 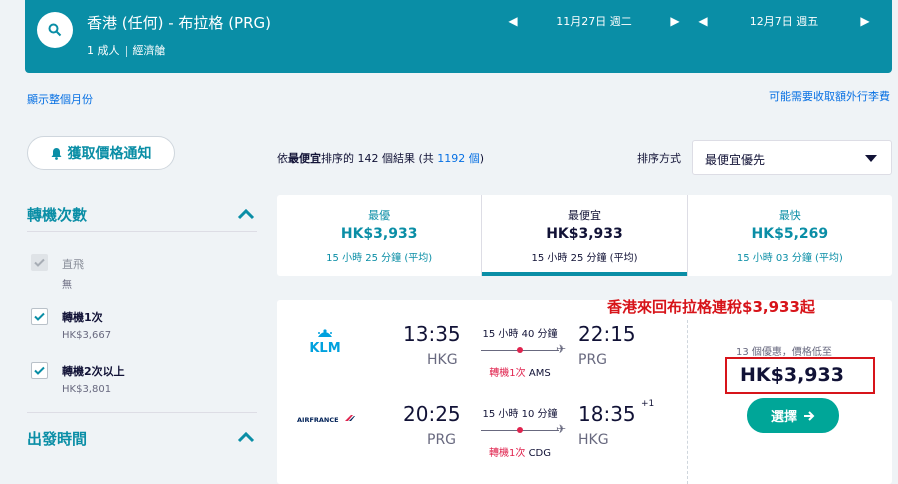 What do you see at coordinates (458, 158) in the screenshot?
I see `total-results-link: 1192 個` at bounding box center [458, 158].